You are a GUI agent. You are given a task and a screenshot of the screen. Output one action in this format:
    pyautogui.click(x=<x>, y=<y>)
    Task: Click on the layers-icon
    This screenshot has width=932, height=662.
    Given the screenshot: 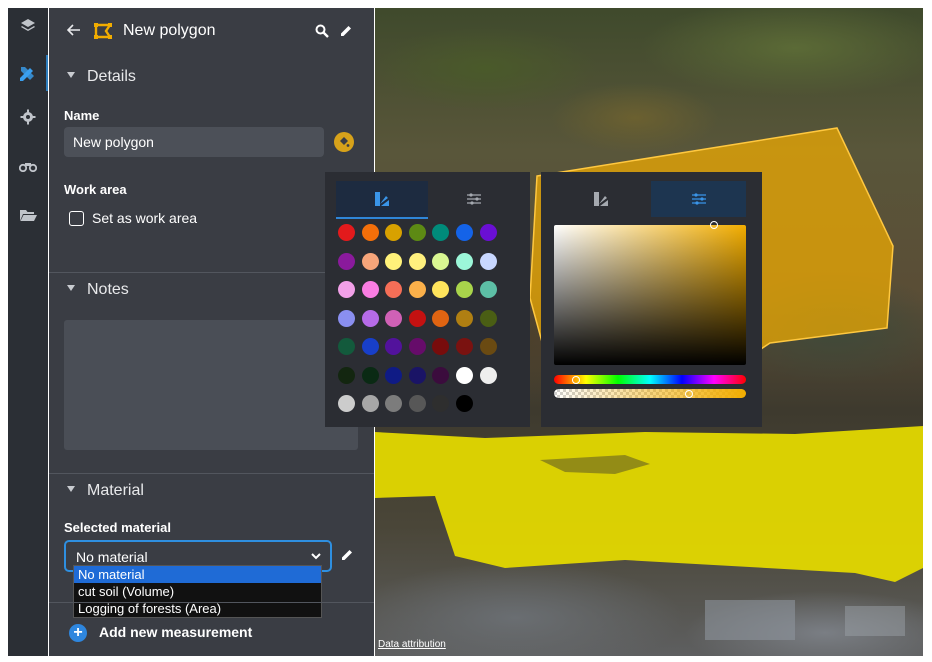 What is the action you would take?
    pyautogui.click(x=28, y=25)
    